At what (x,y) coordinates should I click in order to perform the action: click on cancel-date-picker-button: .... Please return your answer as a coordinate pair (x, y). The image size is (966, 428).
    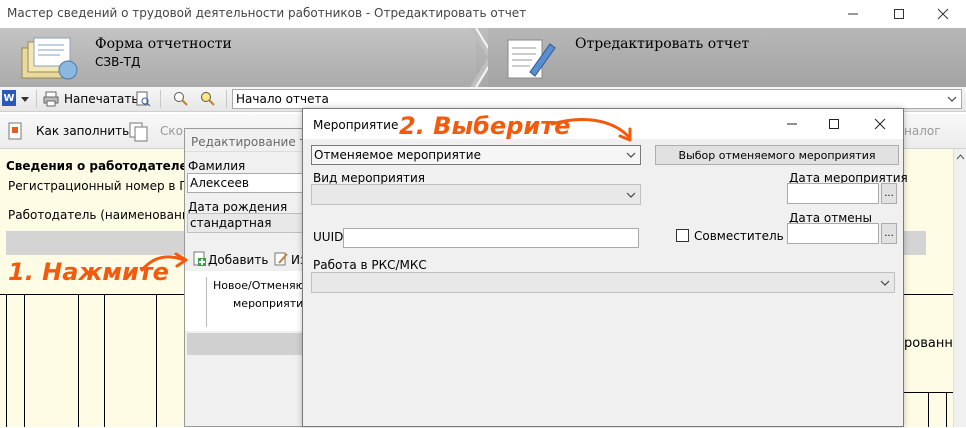
    Looking at the image, I should click on (889, 233).